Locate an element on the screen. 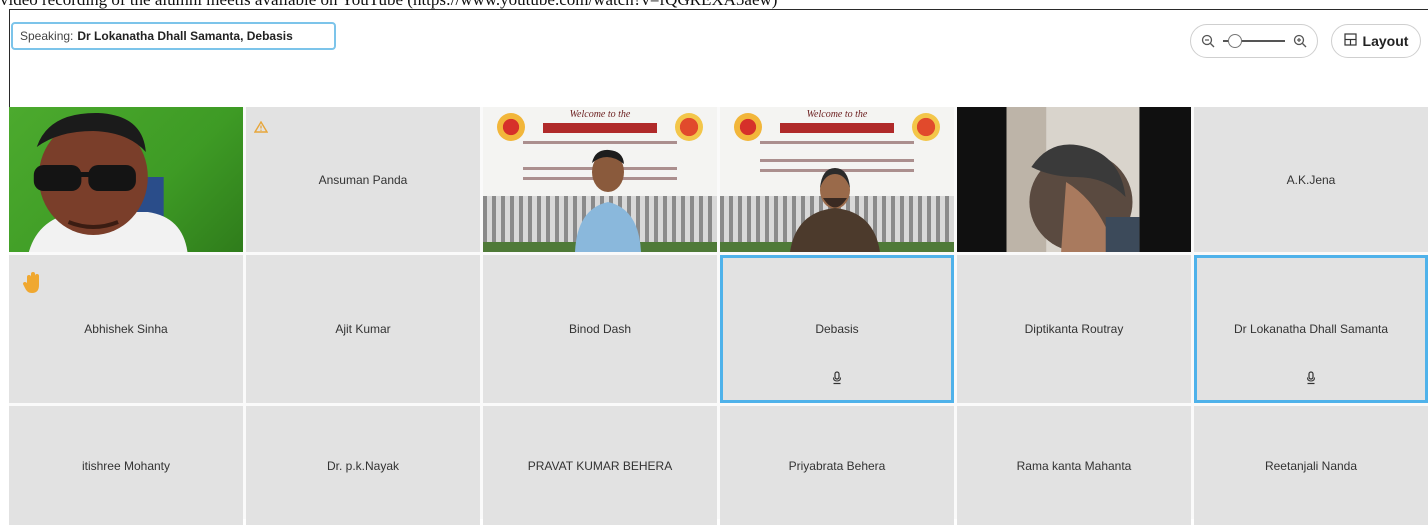 The height and width of the screenshot is (525, 1428). participant-tile-active: Dr Lokanatha Dhall Samanta is located at coordinates (1311, 329).